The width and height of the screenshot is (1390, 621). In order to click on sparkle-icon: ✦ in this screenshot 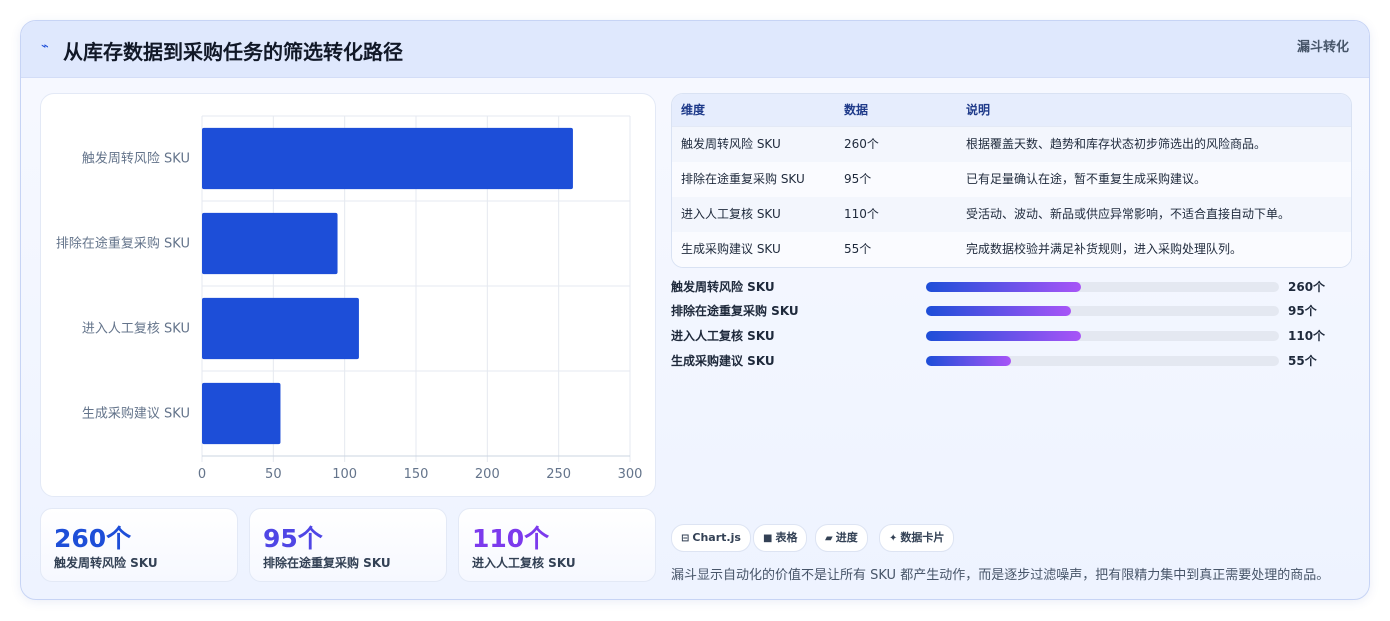, I will do `click(893, 538)`.